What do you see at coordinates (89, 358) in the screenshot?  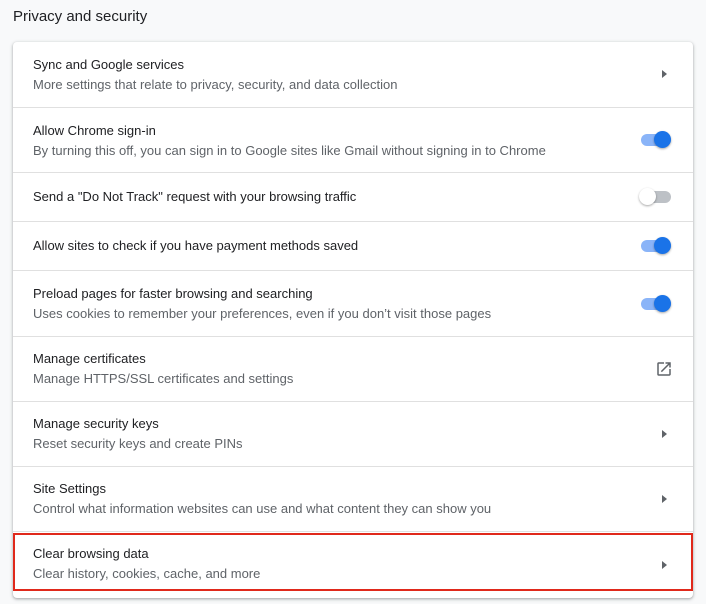 I see `row-title: Manage certificates` at bounding box center [89, 358].